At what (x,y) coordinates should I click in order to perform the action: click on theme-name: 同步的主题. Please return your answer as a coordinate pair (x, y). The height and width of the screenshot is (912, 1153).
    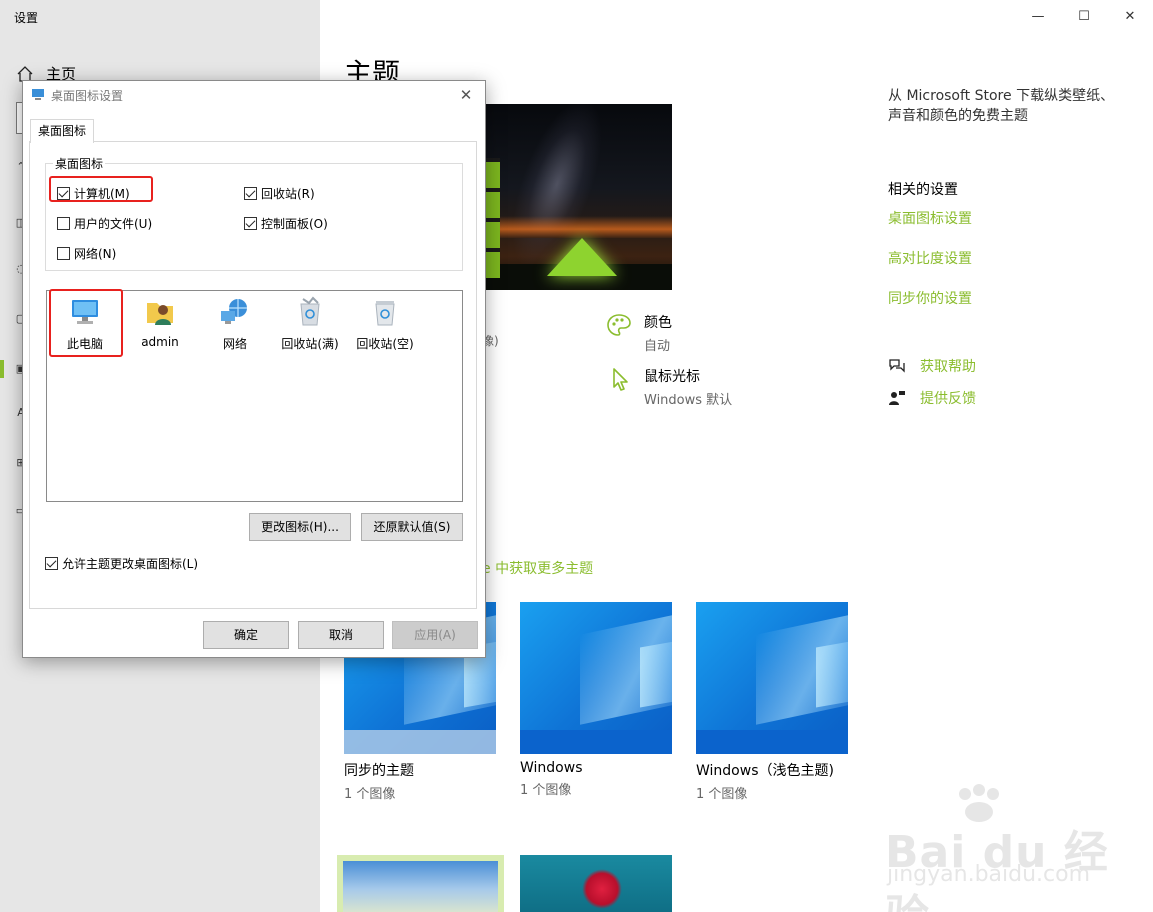
    Looking at the image, I should click on (379, 771).